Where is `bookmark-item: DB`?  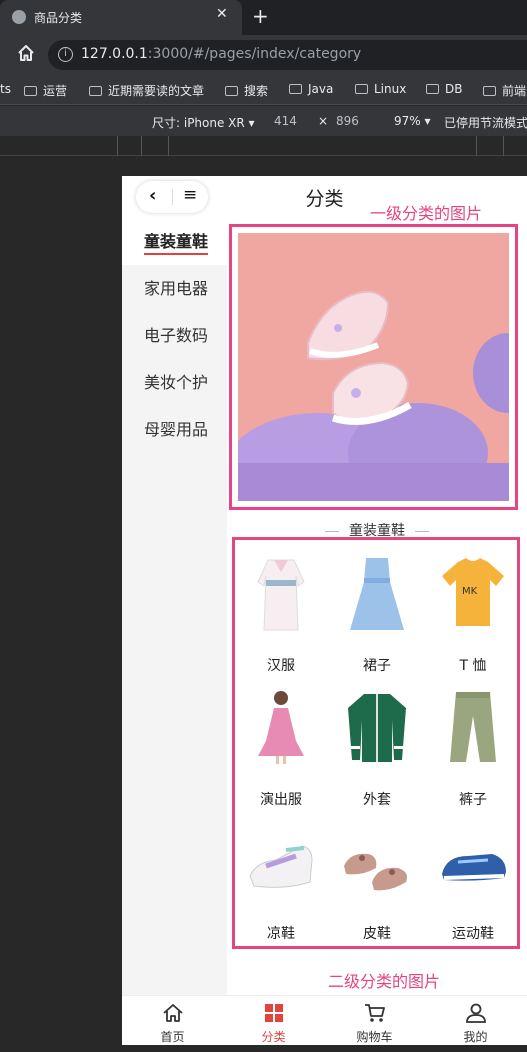
bookmark-item: DB is located at coordinates (444, 89).